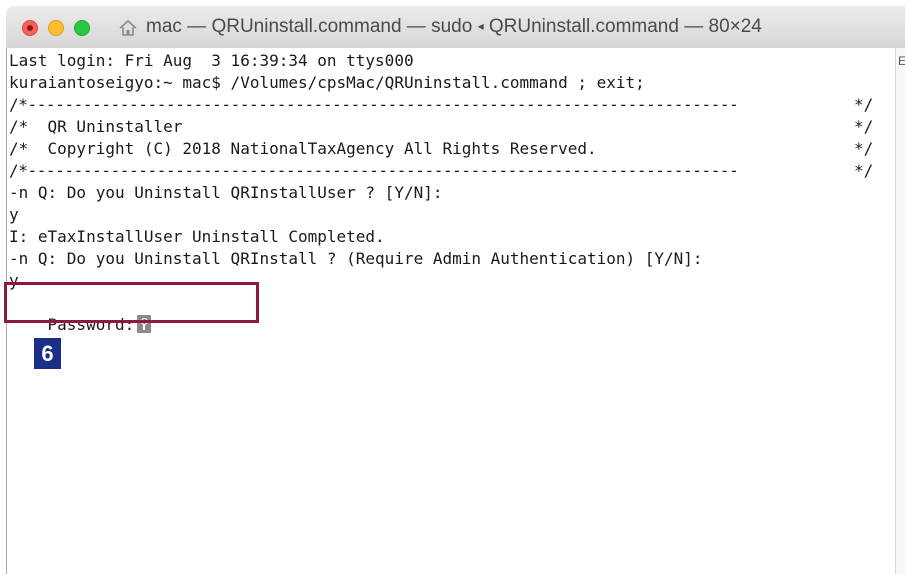 The width and height of the screenshot is (905, 574). I want to click on window-title-suffix: QRUninstall.command — 80×24, so click(625, 26).